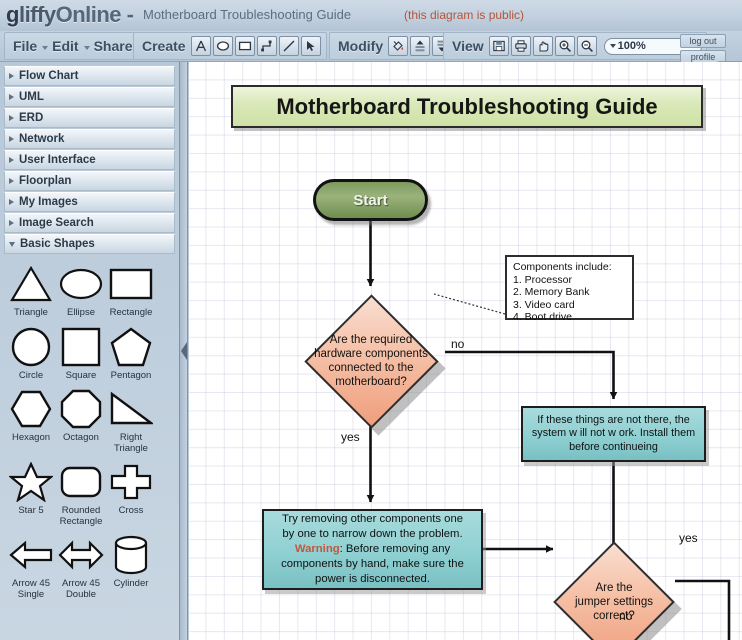  Describe the element at coordinates (467, 106) in the screenshot. I see `diagram-title-box: Motherboard Troubleshooting Guide` at that location.